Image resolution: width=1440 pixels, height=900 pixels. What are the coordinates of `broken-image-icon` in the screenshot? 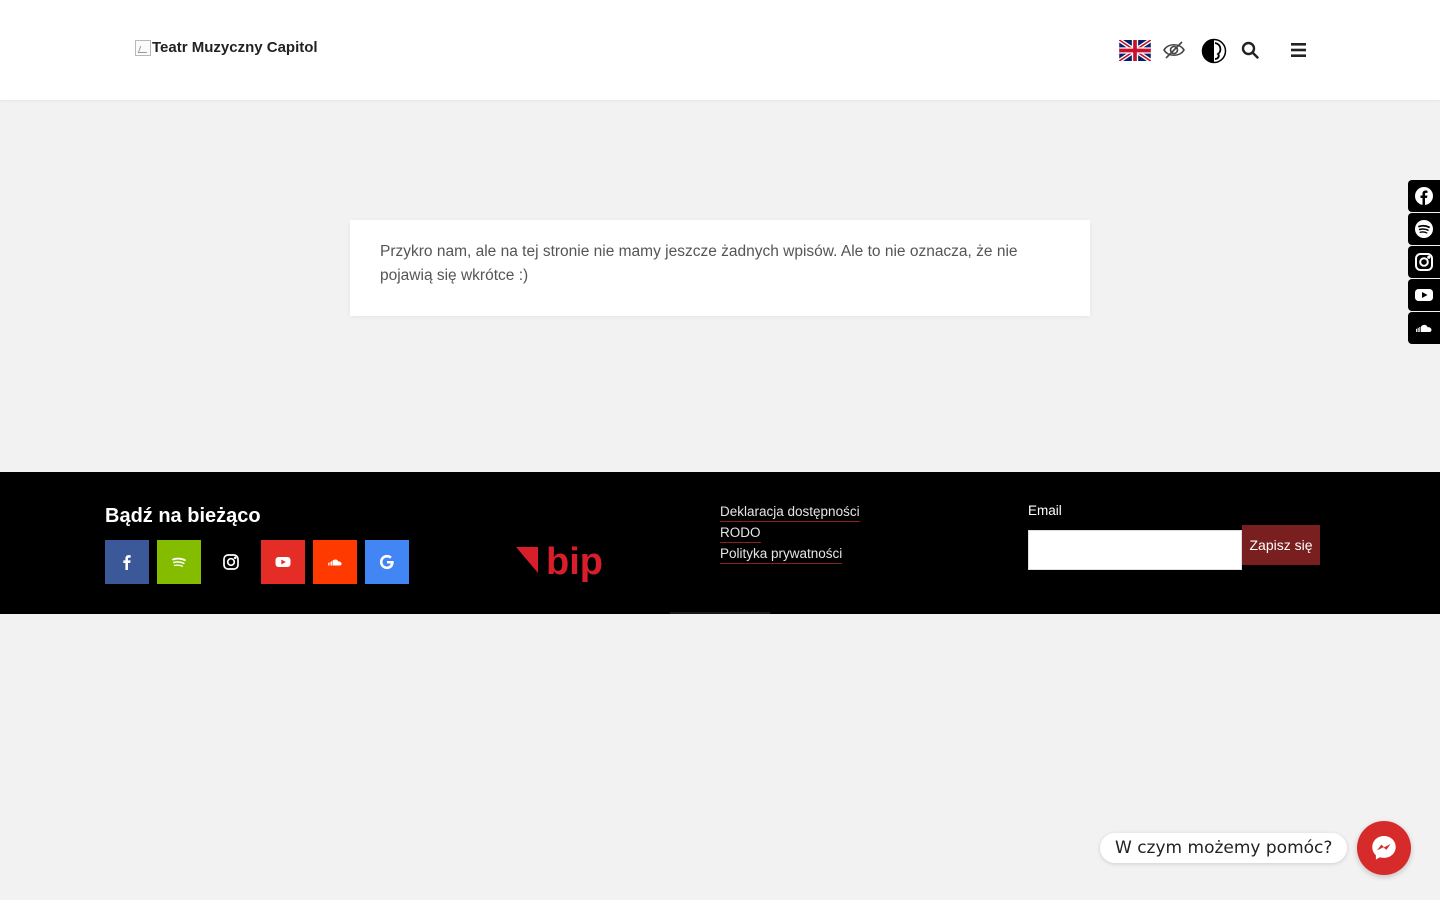 It's located at (143, 47).